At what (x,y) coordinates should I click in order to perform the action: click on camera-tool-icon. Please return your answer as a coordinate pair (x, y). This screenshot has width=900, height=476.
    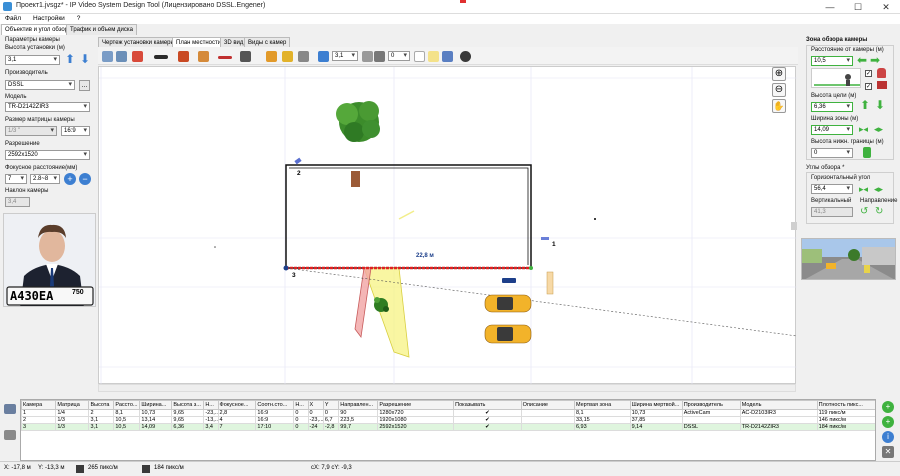
    Looking at the image, I should click on (121, 56).